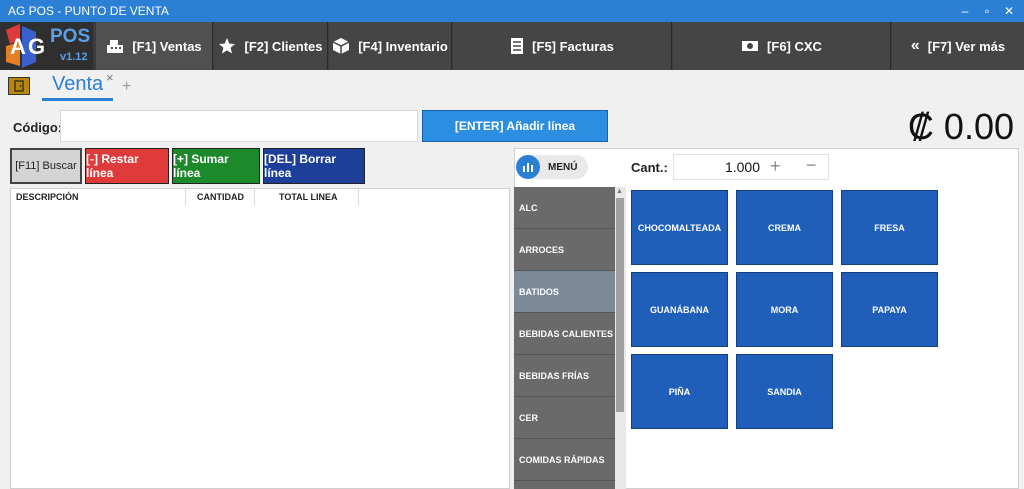 The height and width of the screenshot is (489, 1024). What do you see at coordinates (573, 46) in the screenshot?
I see `nav-facturas-label: [F5] Facturas` at bounding box center [573, 46].